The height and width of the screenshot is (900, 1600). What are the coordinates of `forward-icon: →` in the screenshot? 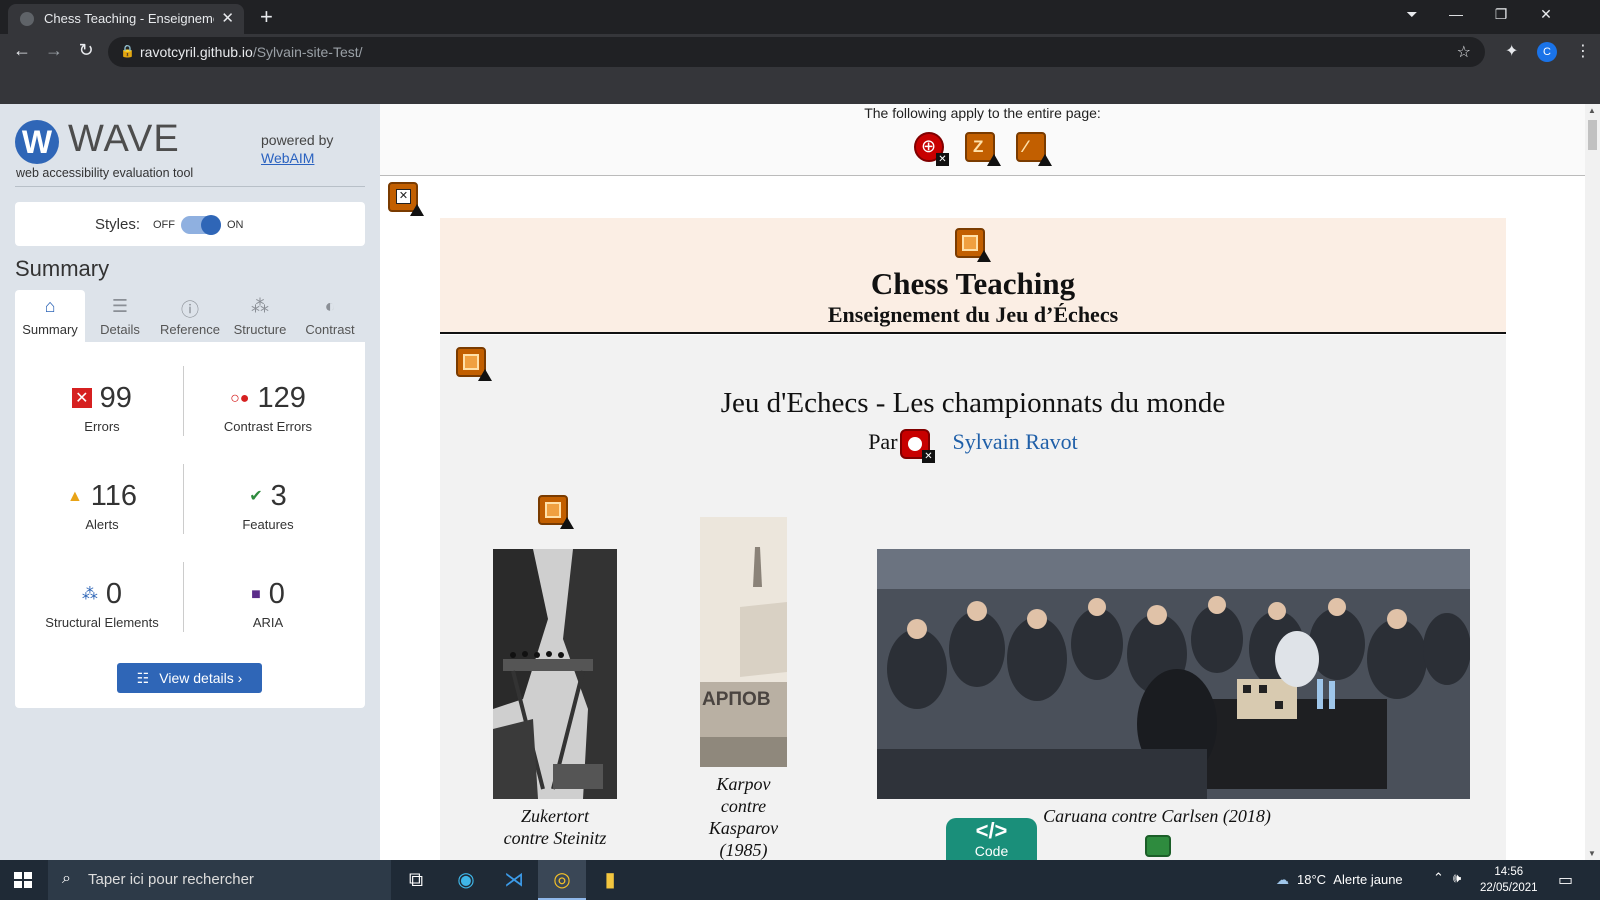 It's located at (54, 50).